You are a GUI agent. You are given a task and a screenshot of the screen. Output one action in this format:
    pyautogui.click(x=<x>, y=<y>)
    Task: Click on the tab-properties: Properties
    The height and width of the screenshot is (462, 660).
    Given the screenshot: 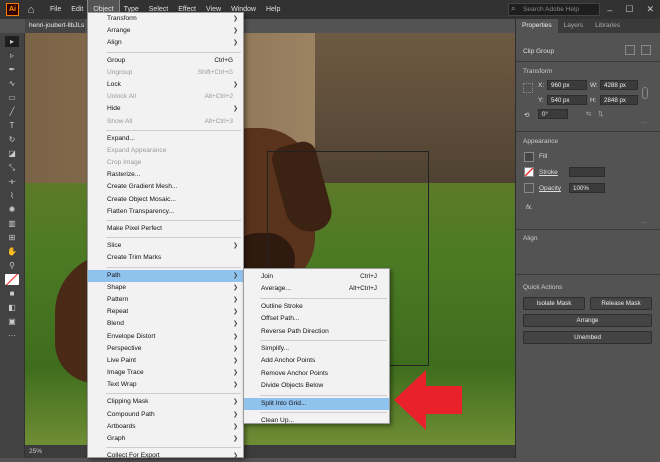 What is the action you would take?
    pyautogui.click(x=537, y=26)
    